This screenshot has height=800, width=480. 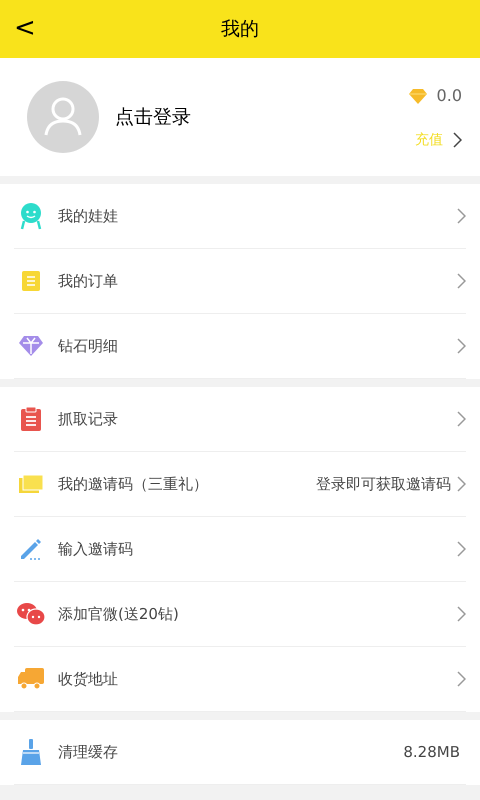 What do you see at coordinates (449, 95) in the screenshot?
I see `diamond-balance: 0.0` at bounding box center [449, 95].